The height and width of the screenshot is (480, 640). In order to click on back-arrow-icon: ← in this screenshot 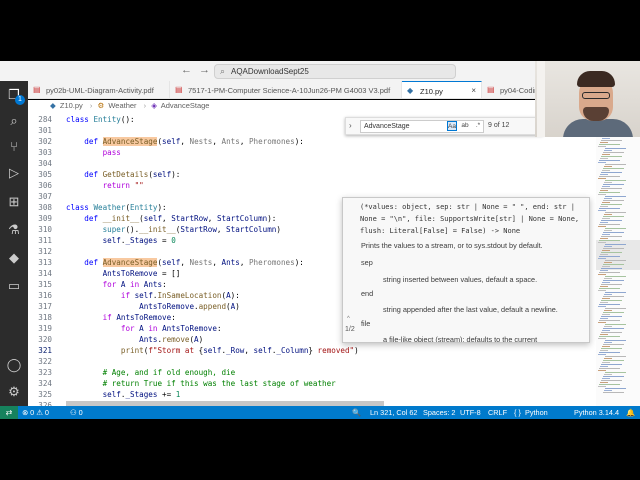, I will do `click(186, 70)`.